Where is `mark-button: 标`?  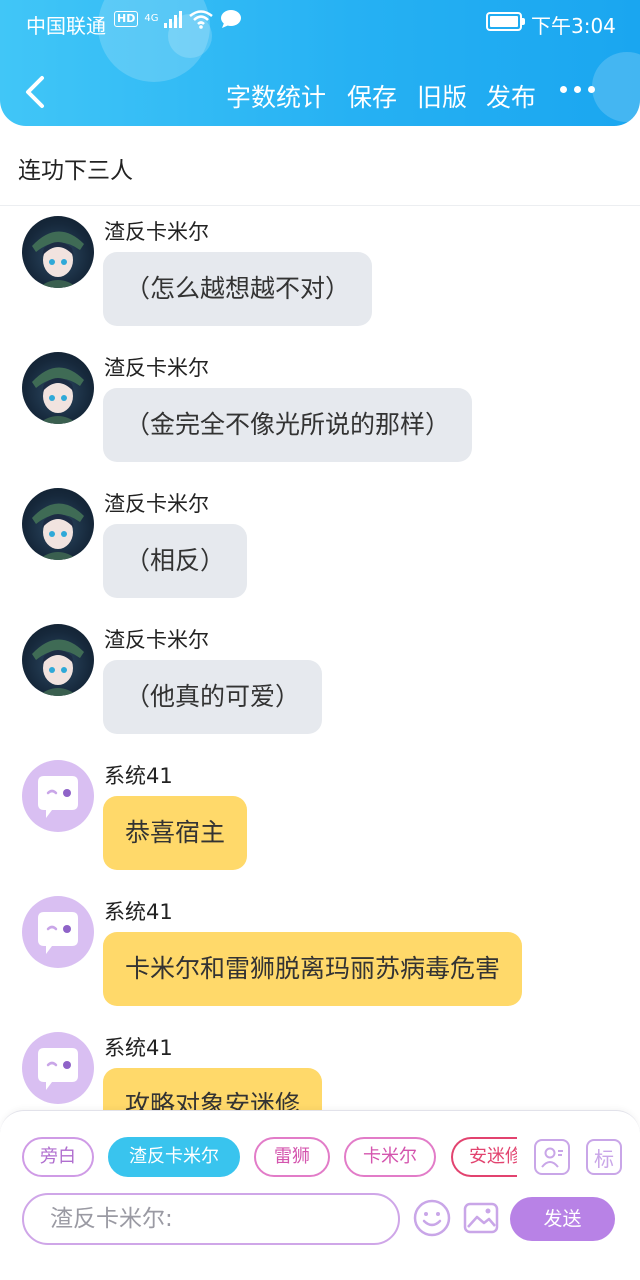
mark-button: 标 is located at coordinates (604, 1157).